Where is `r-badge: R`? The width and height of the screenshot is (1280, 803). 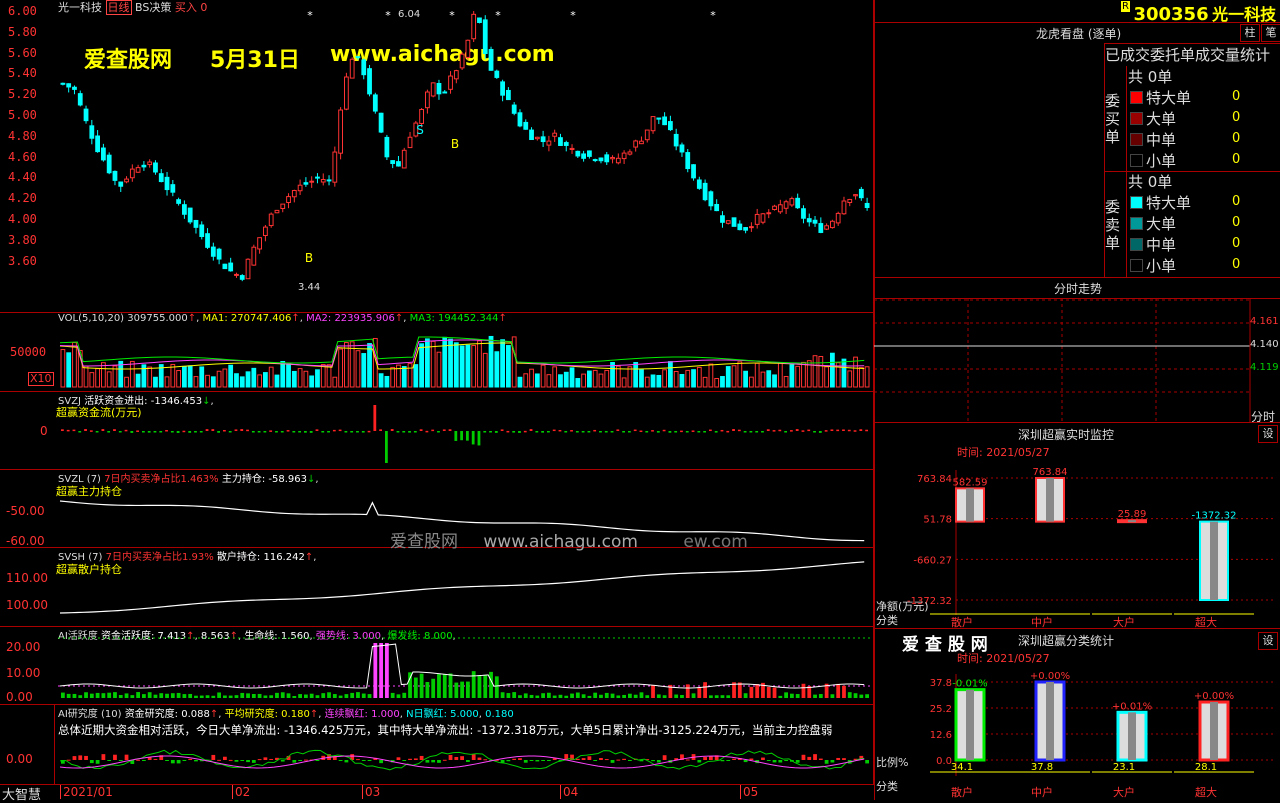
r-badge: R is located at coordinates (1125, 6).